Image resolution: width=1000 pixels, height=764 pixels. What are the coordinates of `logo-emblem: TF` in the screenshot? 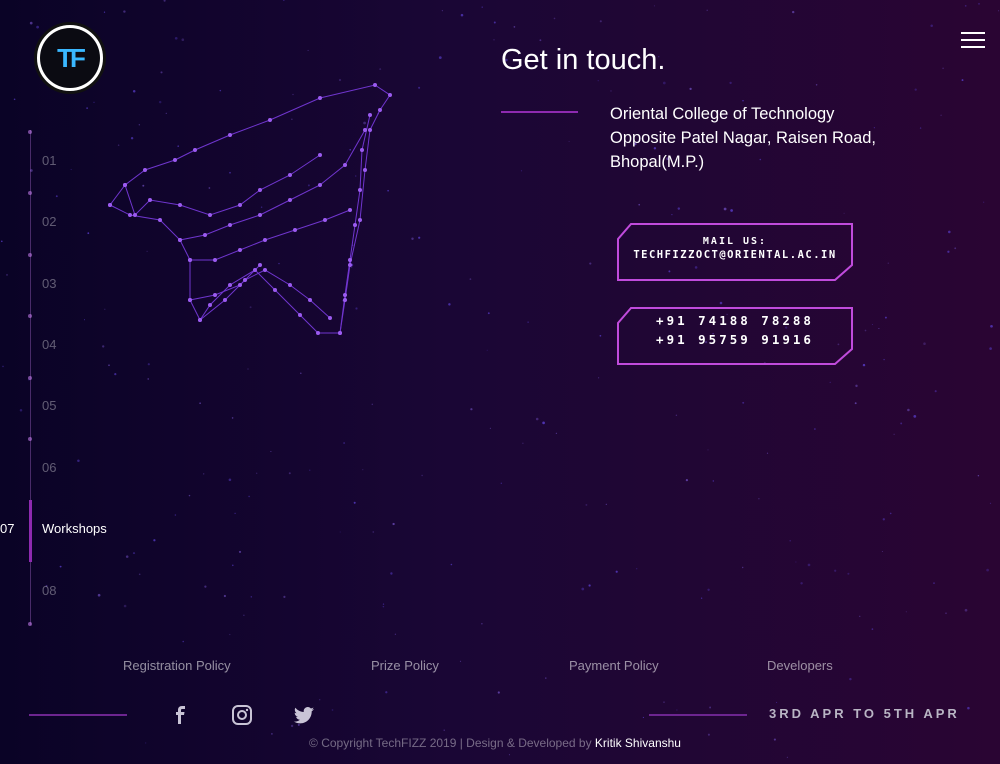 It's located at (70, 58).